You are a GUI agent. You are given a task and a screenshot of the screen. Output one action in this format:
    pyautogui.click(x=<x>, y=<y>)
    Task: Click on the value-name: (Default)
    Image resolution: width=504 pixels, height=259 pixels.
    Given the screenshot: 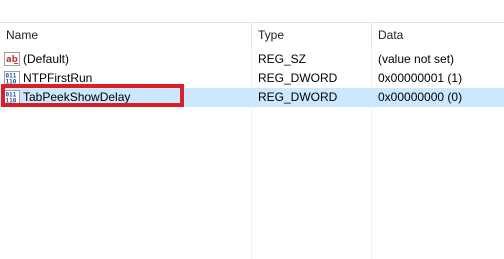 What is the action you would take?
    pyautogui.click(x=46, y=59)
    